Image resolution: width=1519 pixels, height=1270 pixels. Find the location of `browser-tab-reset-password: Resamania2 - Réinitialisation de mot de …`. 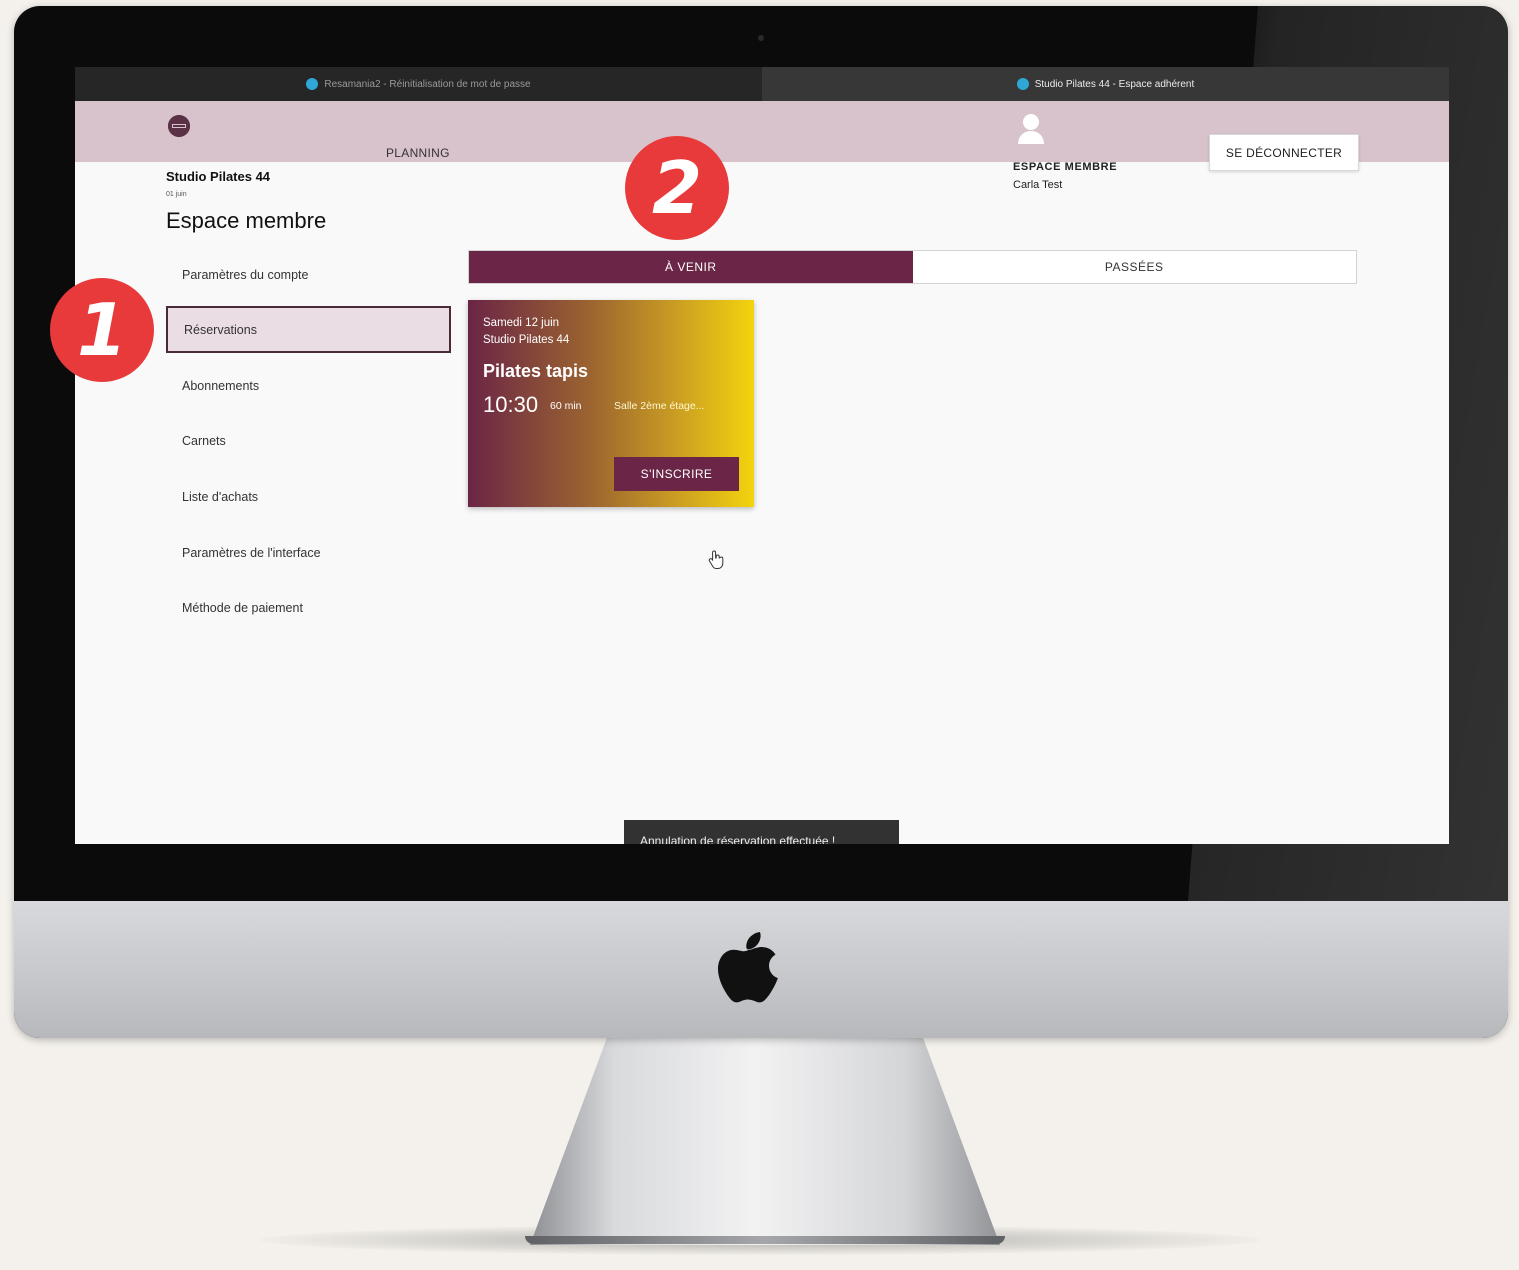

browser-tab-reset-password: Resamania2 - Réinitialisation de mot de … is located at coordinates (418, 84).